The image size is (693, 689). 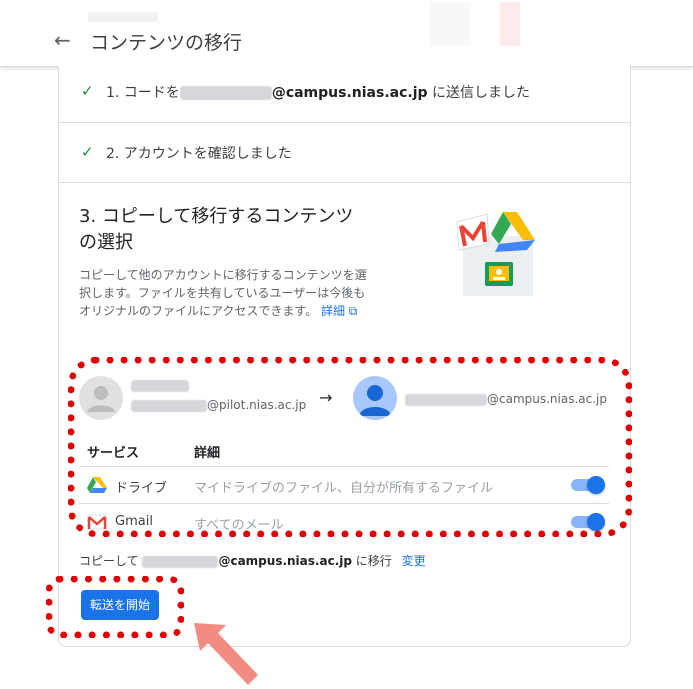 What do you see at coordinates (339, 311) in the screenshot?
I see `learn-more-link: 詳細 ⧉` at bounding box center [339, 311].